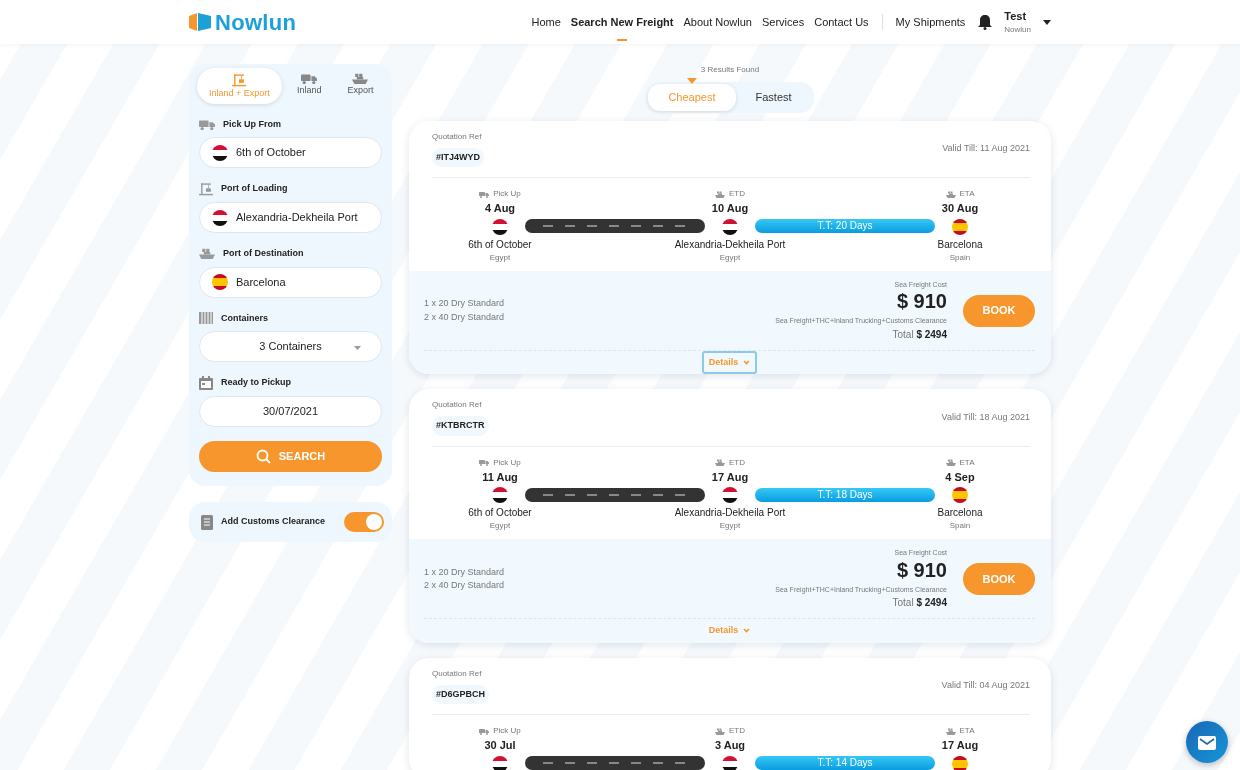 This screenshot has height=770, width=1240. I want to click on chat-button, so click(1207, 742).